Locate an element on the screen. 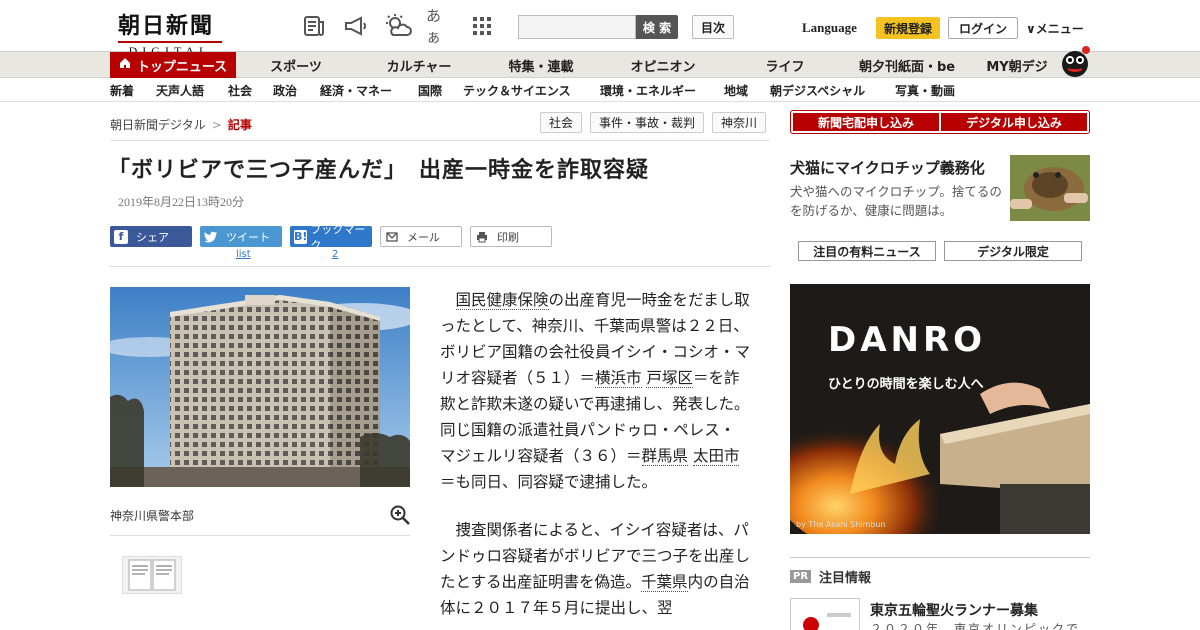  photo-thumbnail is located at coordinates (152, 575).